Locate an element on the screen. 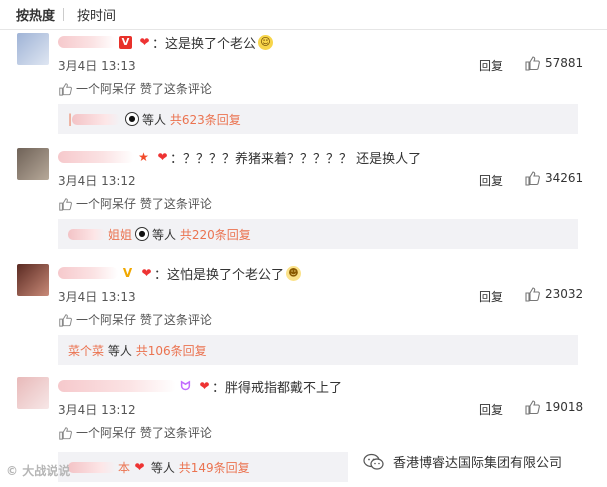 The height and width of the screenshot is (487, 607). like-button: 57881 is located at coordinates (553, 63).